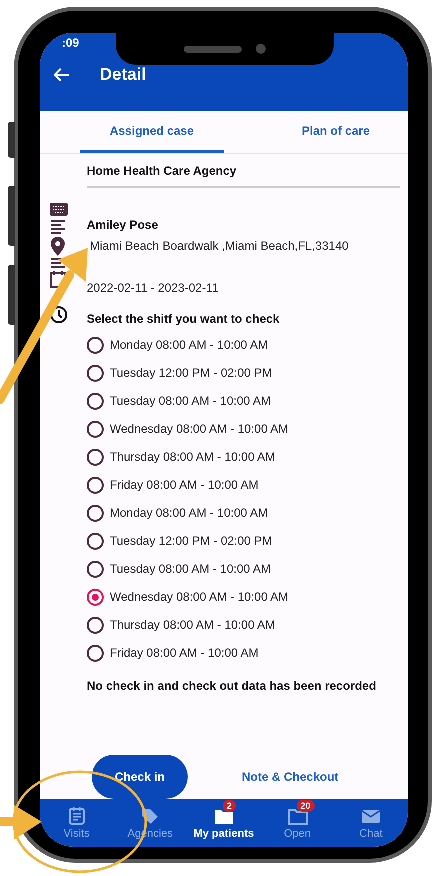 This screenshot has height=876, width=443. What do you see at coordinates (305, 806) in the screenshot?
I see `count-badge: 20` at bounding box center [305, 806].